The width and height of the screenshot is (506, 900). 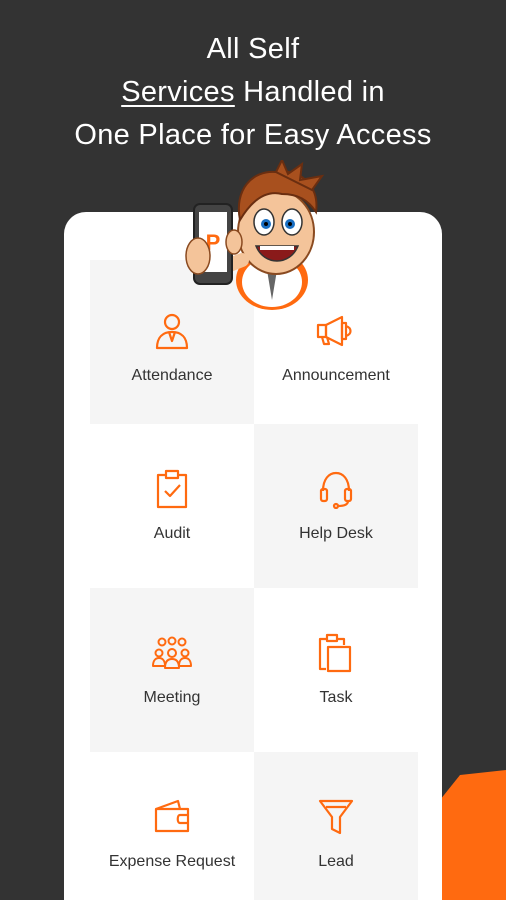 I want to click on expense-request-tile: Expense Request, so click(x=172, y=826).